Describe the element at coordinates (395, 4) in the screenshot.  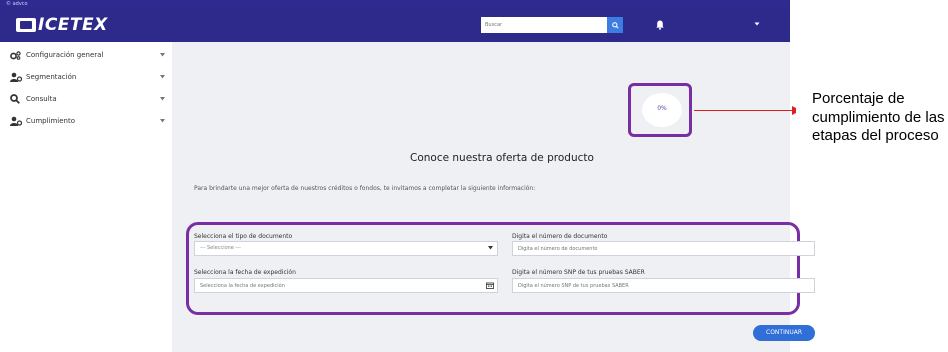
I see `top-strip: © advco` at that location.